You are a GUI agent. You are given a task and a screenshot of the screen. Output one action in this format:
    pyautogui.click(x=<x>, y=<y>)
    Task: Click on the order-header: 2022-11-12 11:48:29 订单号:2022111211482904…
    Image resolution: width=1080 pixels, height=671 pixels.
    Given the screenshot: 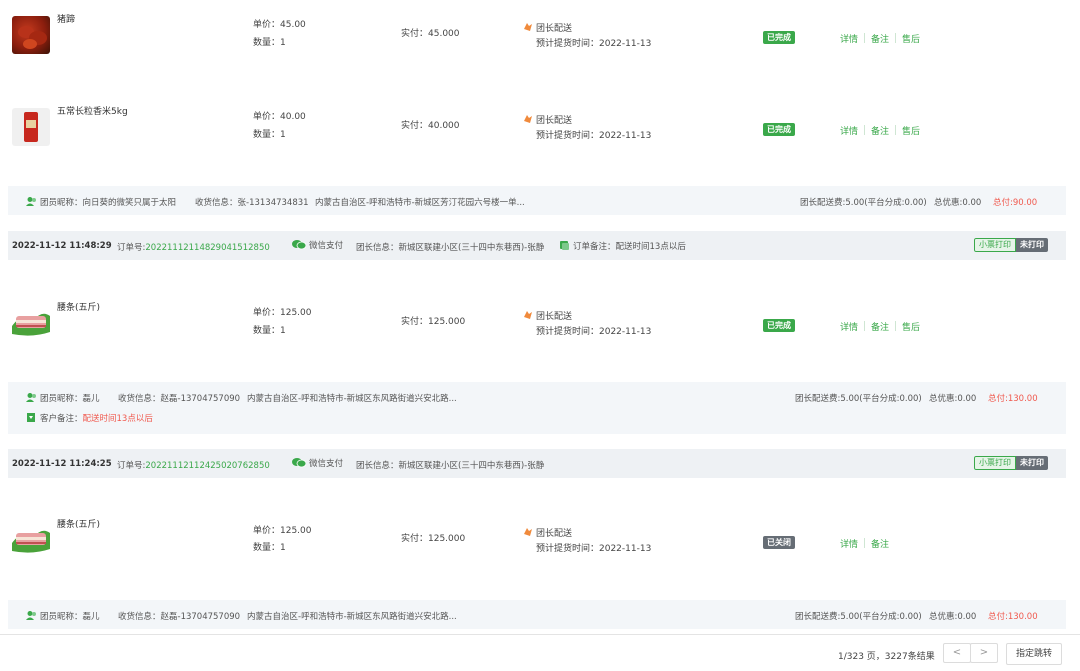 What is the action you would take?
    pyautogui.click(x=537, y=245)
    